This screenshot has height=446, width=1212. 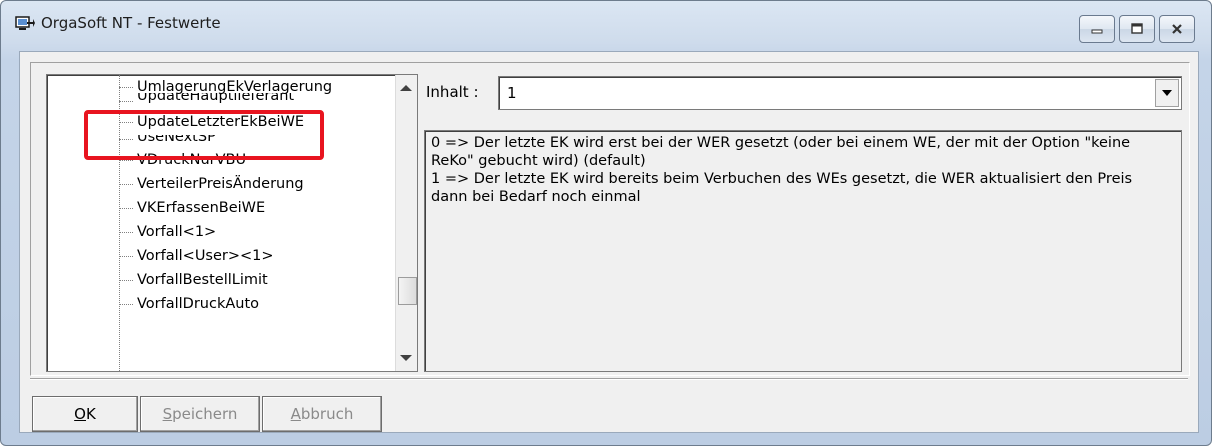 I want to click on maximize-icon, so click(x=1137, y=28).